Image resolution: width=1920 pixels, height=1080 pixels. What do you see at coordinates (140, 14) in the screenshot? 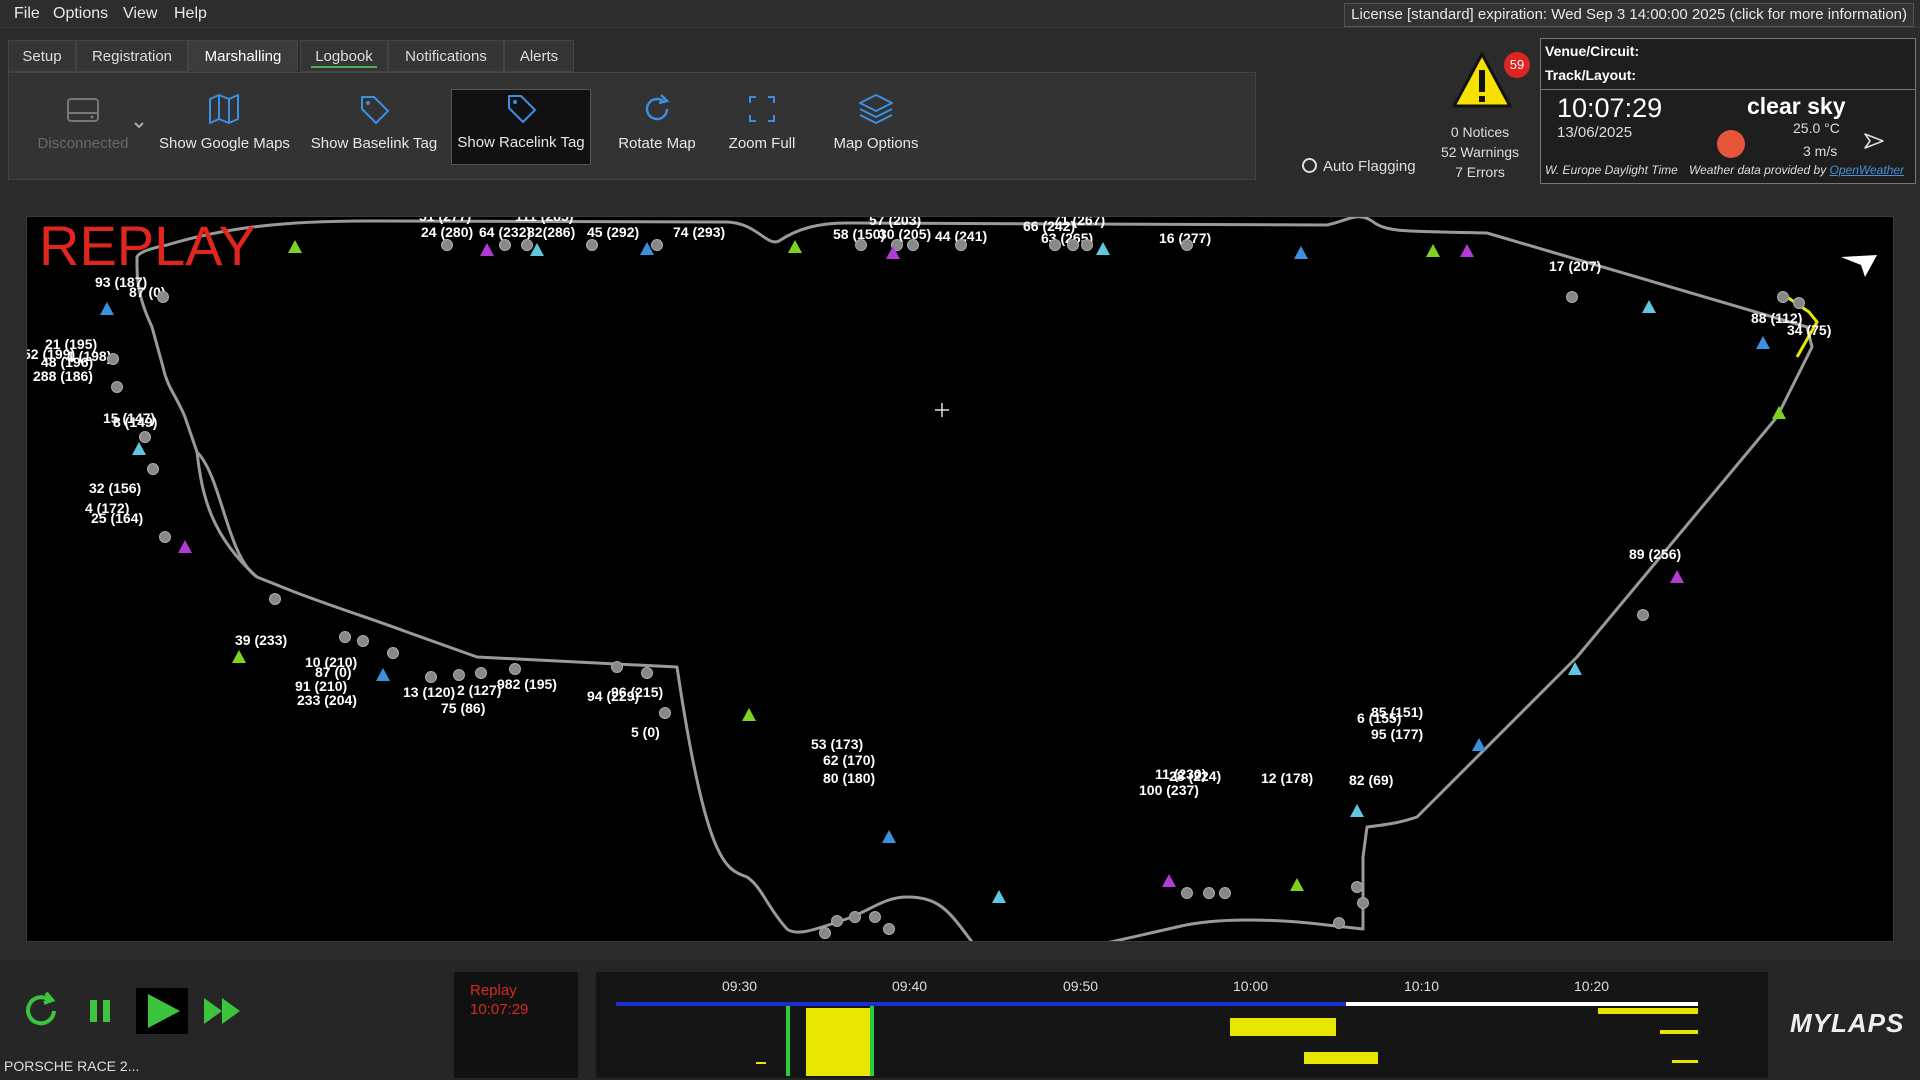
I see `menu-view: View` at bounding box center [140, 14].